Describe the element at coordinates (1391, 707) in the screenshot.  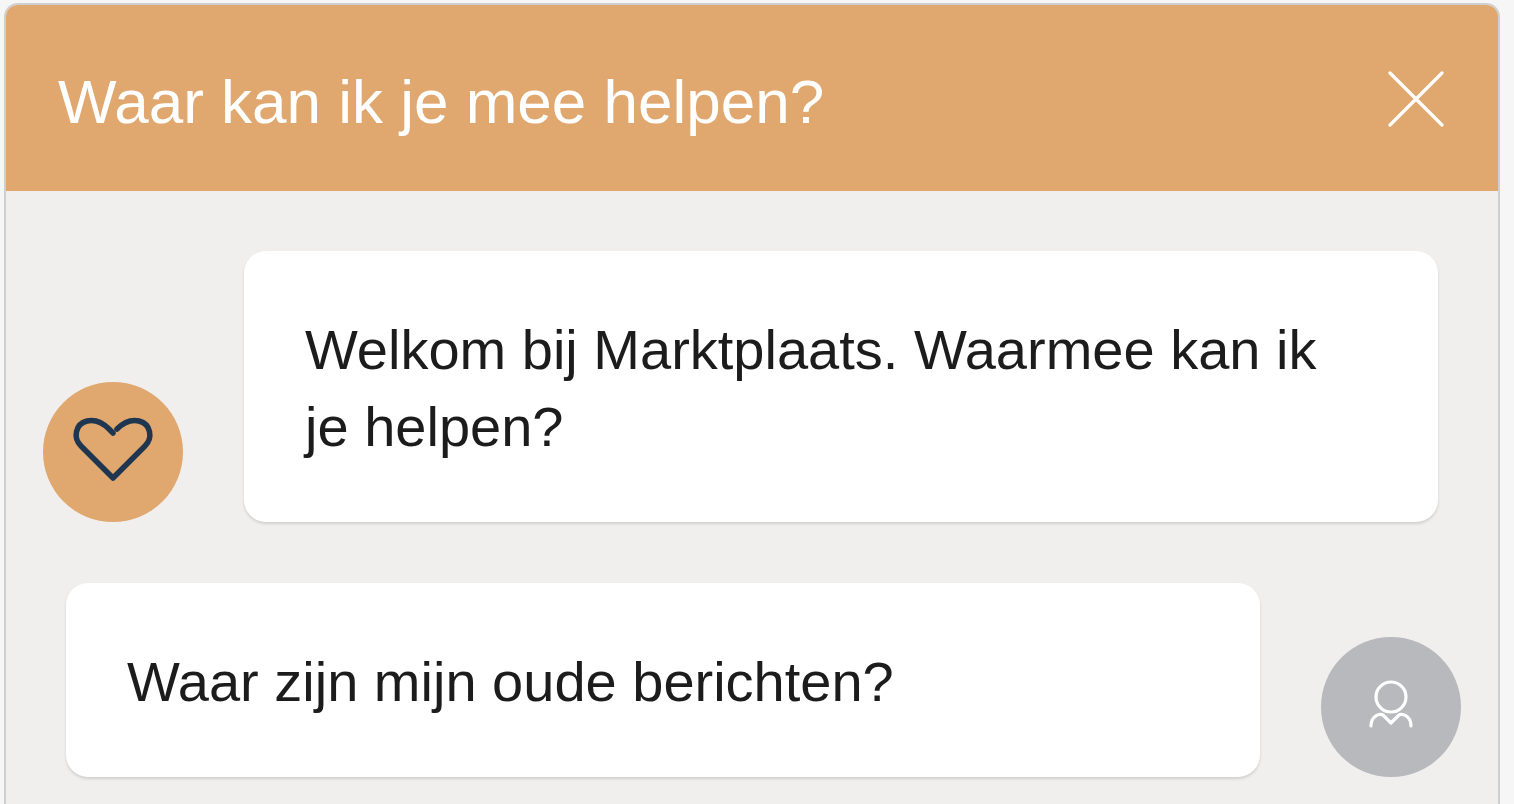
I see `person-avatar-icon` at that location.